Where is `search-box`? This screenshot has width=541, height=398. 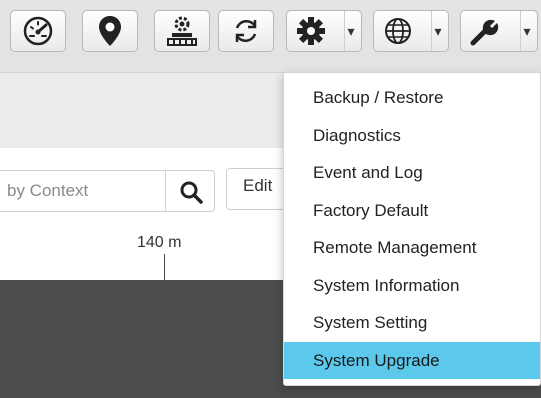
search-box is located at coordinates (83, 191).